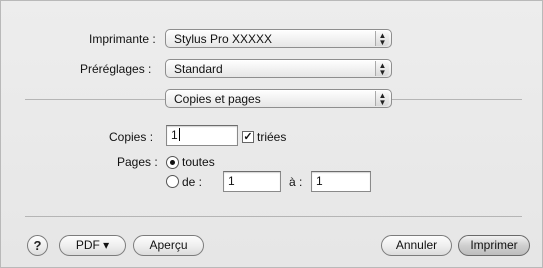 The height and width of the screenshot is (268, 543). Describe the element at coordinates (278, 98) in the screenshot. I see `section-popup: Copies et pages ▲ ▼` at that location.